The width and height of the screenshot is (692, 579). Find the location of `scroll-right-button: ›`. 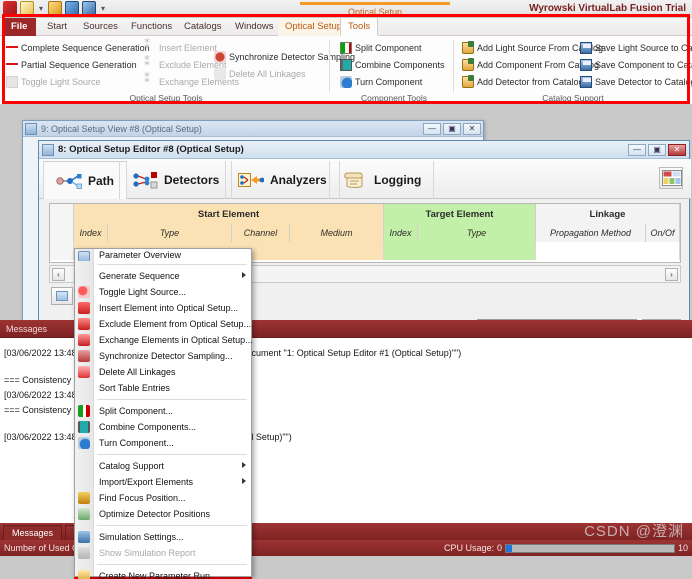

scroll-right-button: › is located at coordinates (671, 274).